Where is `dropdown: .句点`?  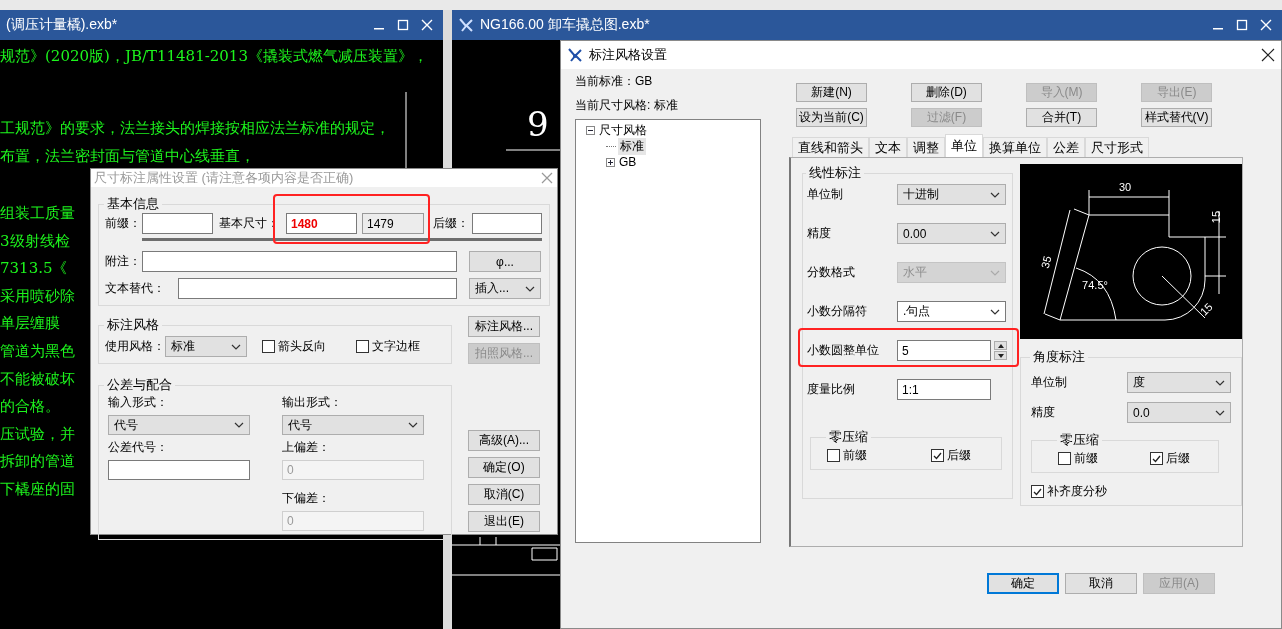 dropdown: .句点 is located at coordinates (951, 311).